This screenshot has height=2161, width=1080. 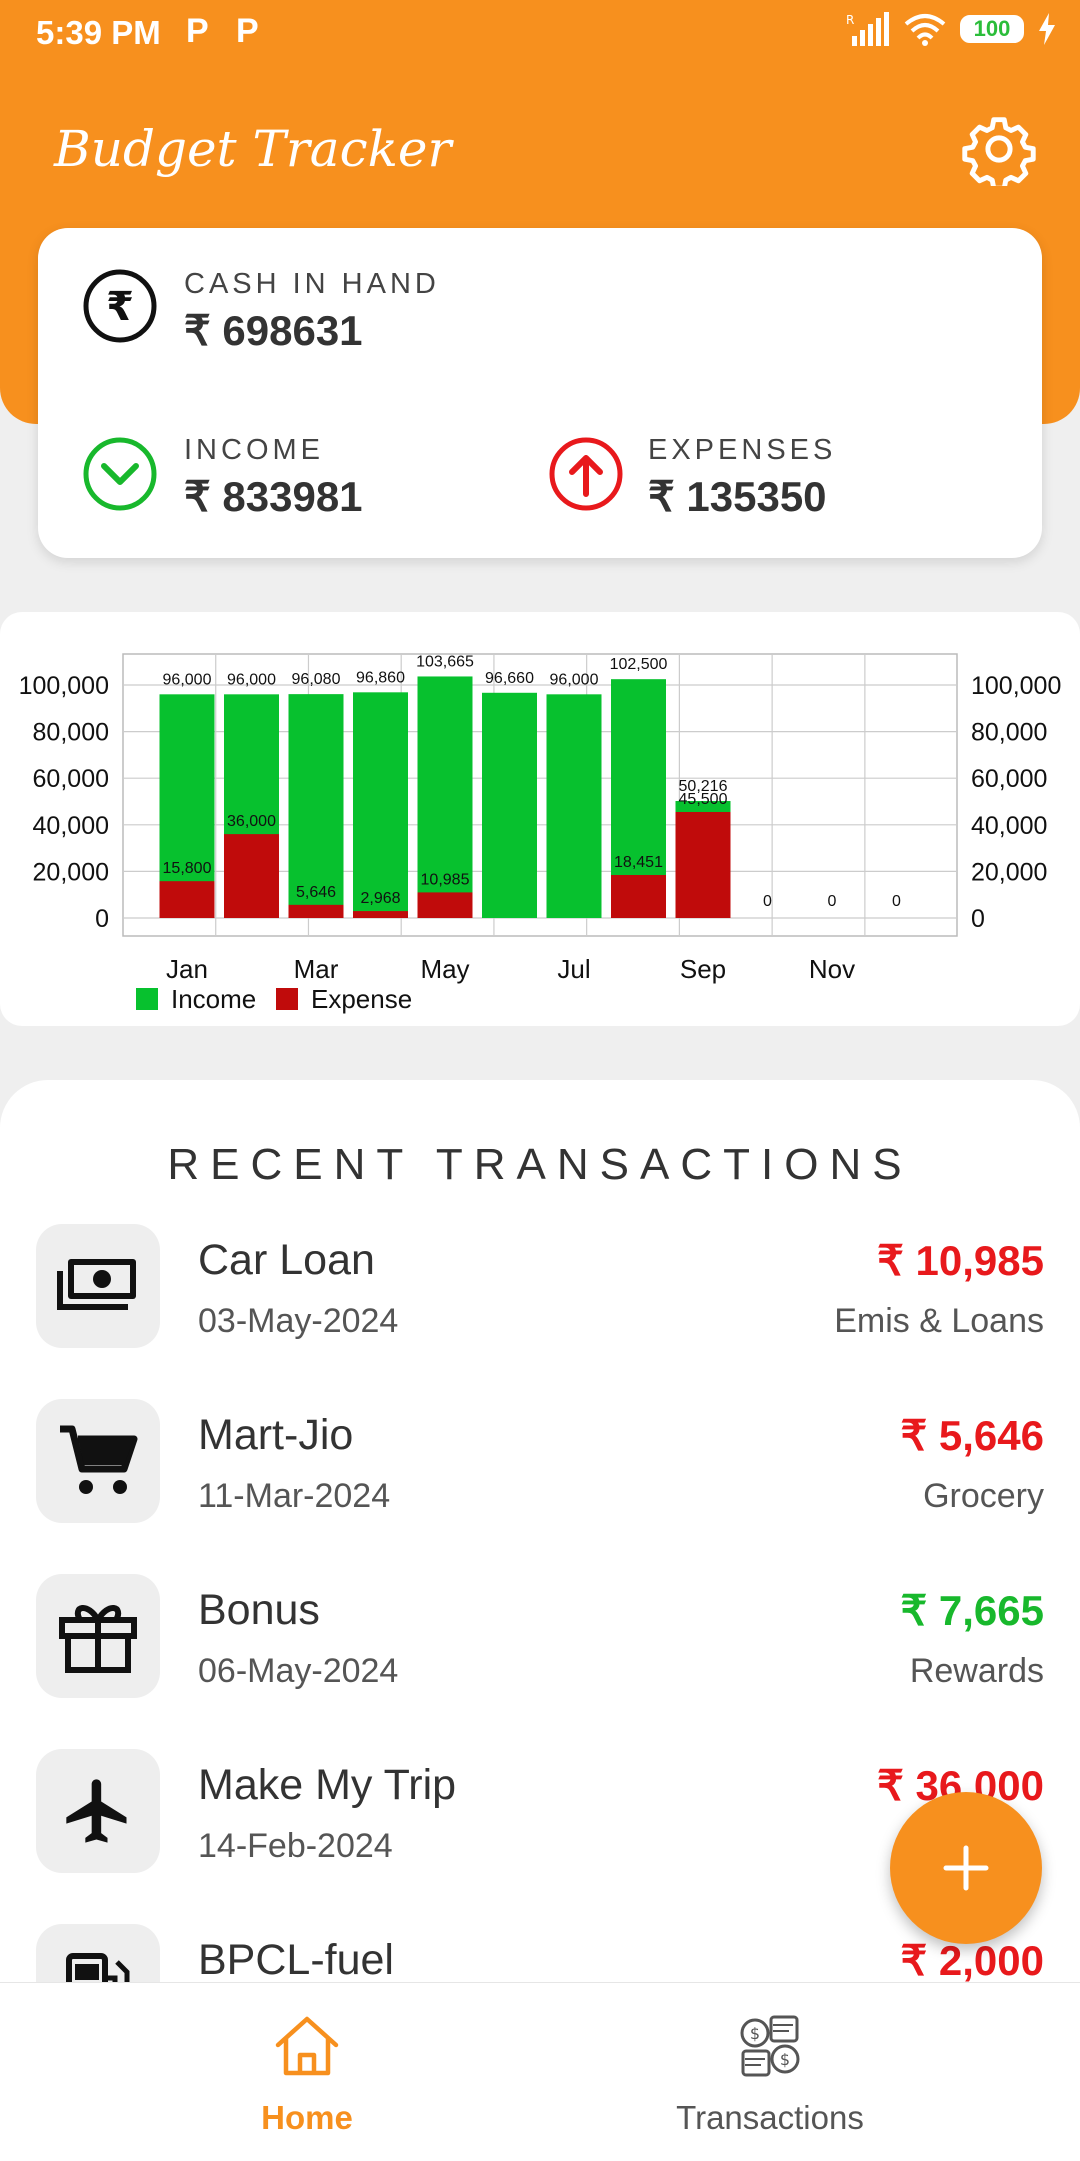 I want to click on home-icon, so click(x=307, y=2046).